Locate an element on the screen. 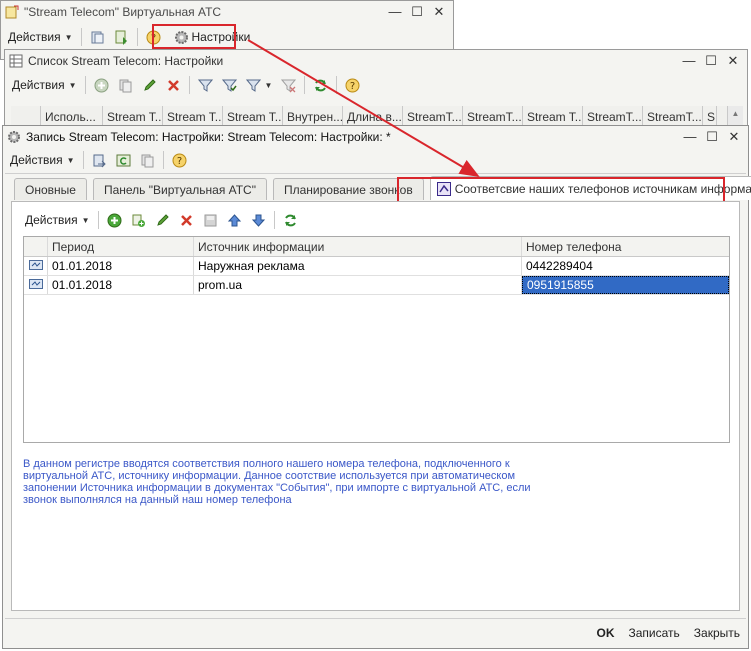 Image resolution: width=751 pixels, height=651 pixels. cell-phone-selected: 0951915855 is located at coordinates (625, 285).